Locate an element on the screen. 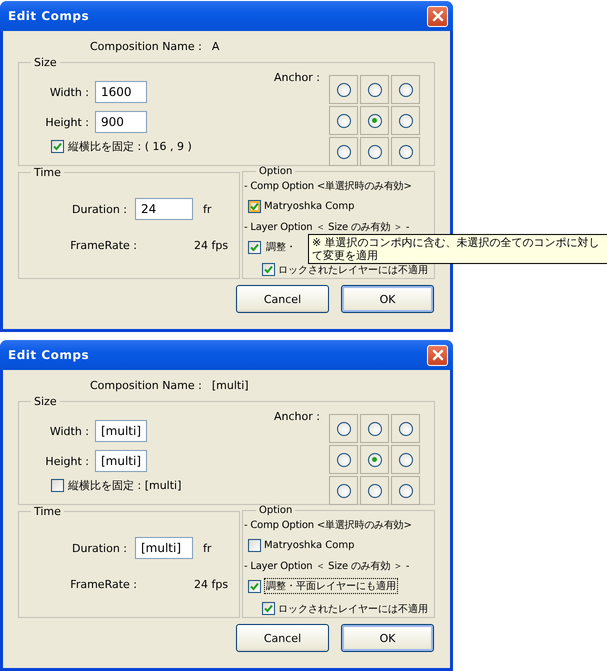 This screenshot has width=607, height=671. checkbox-label: 縦横比を固定 : ( 16 , 9 ) is located at coordinates (130, 146).